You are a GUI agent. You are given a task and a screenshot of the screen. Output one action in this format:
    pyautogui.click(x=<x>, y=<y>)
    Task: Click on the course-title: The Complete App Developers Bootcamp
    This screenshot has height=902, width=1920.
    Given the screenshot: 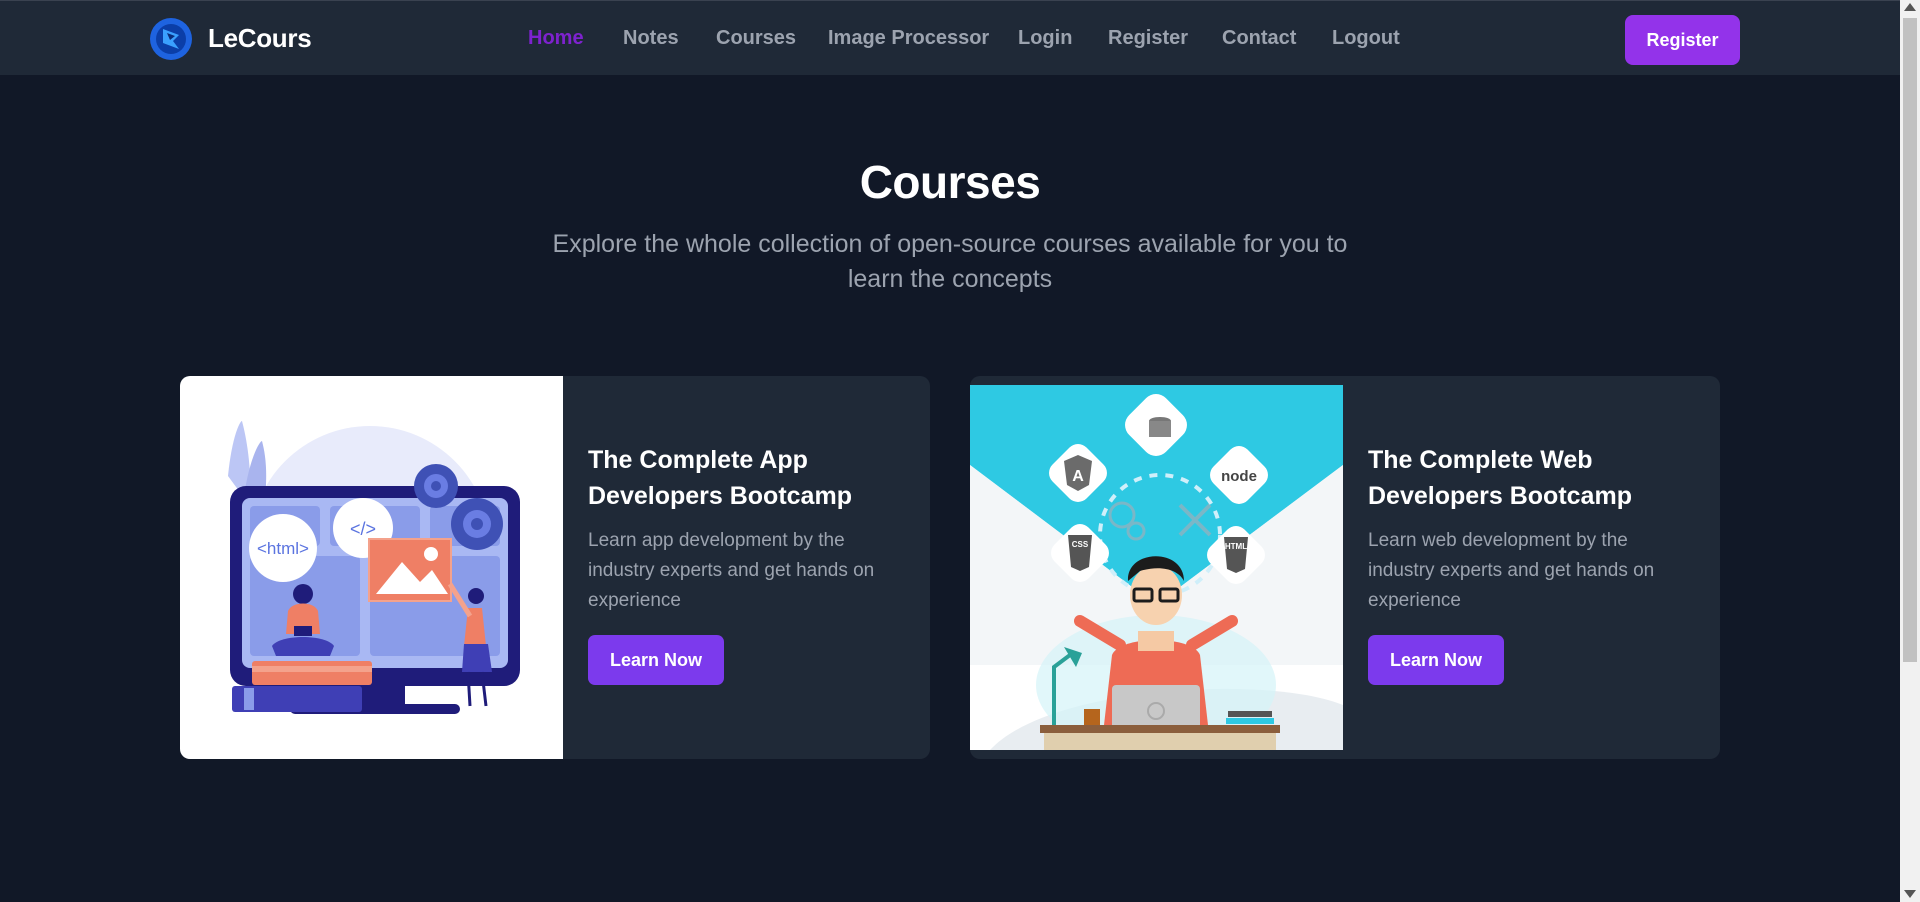 What is the action you would take?
    pyautogui.click(x=720, y=478)
    